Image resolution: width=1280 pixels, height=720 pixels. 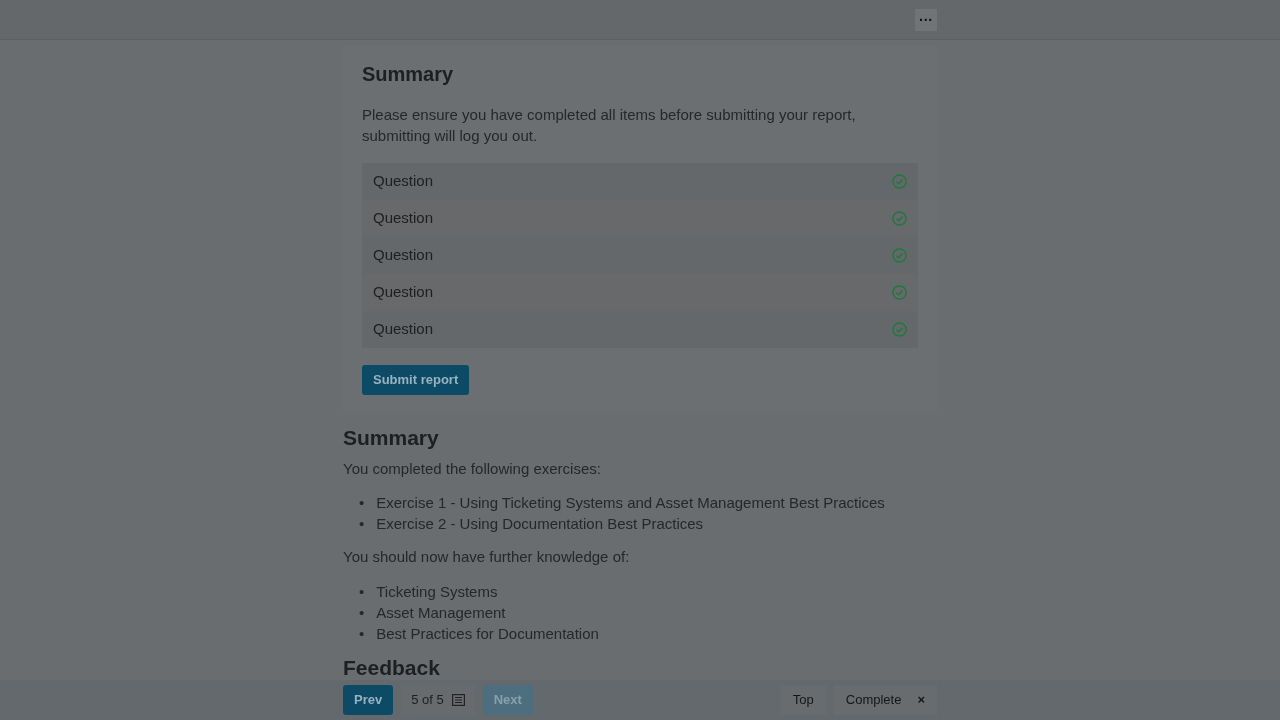 I want to click on intro-text: You should now have further knowledge of:, so click(x=487, y=557).